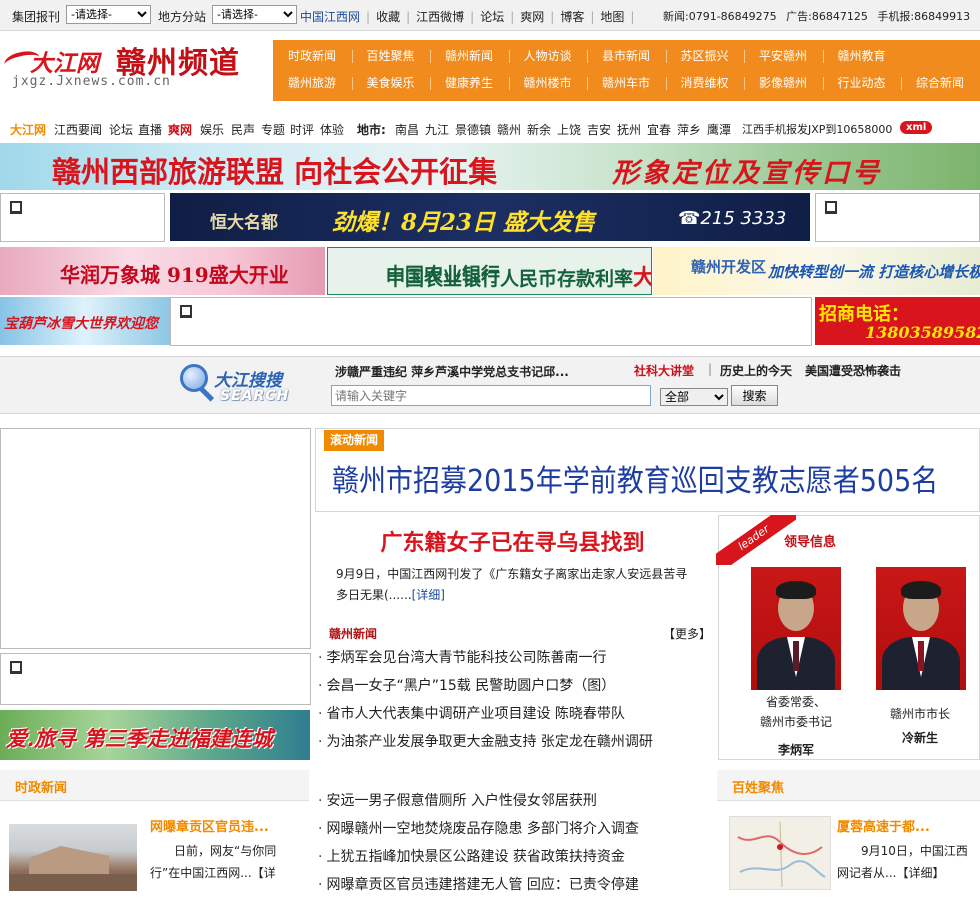 The height and width of the screenshot is (899, 980). I want to click on map-route-icon, so click(781, 854).